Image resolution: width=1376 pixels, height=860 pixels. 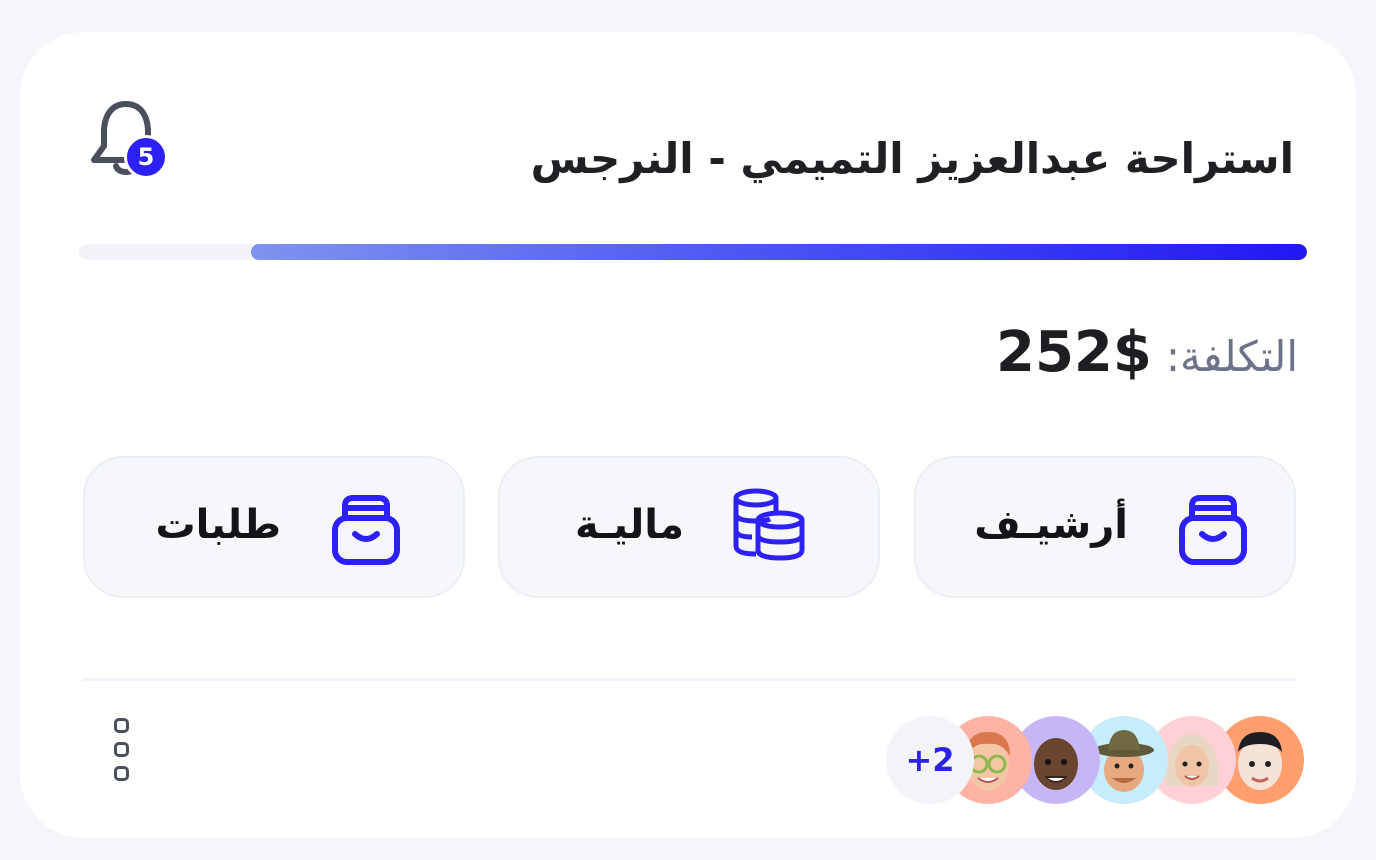 What do you see at coordinates (218, 525) in the screenshot?
I see `requests-label: طلبات` at bounding box center [218, 525].